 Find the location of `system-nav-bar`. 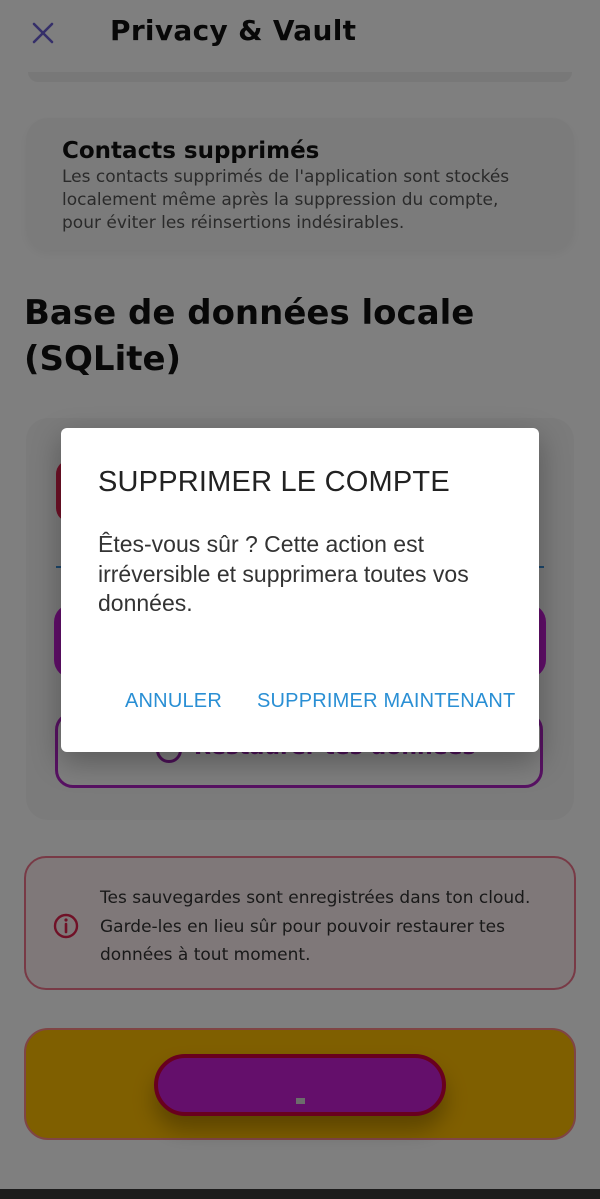

system-nav-bar is located at coordinates (300, 1194).